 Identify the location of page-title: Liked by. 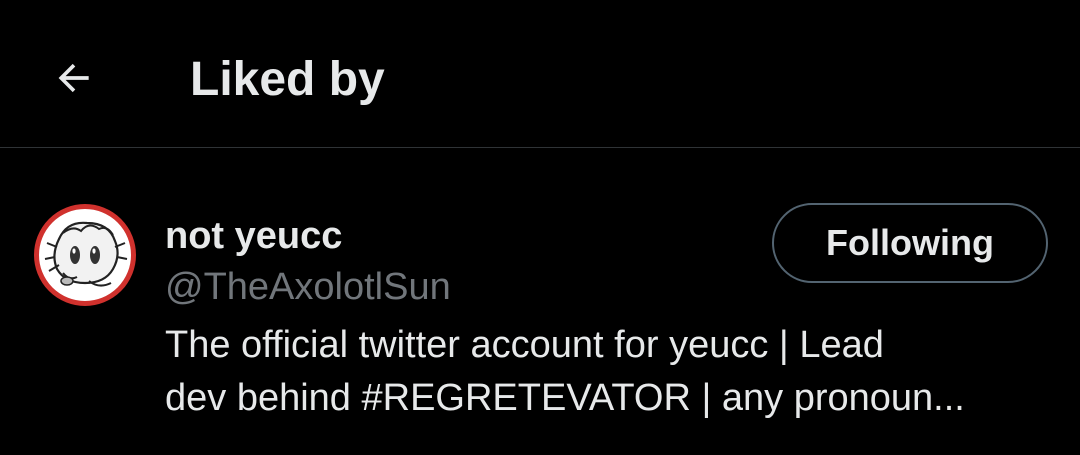
(287, 79).